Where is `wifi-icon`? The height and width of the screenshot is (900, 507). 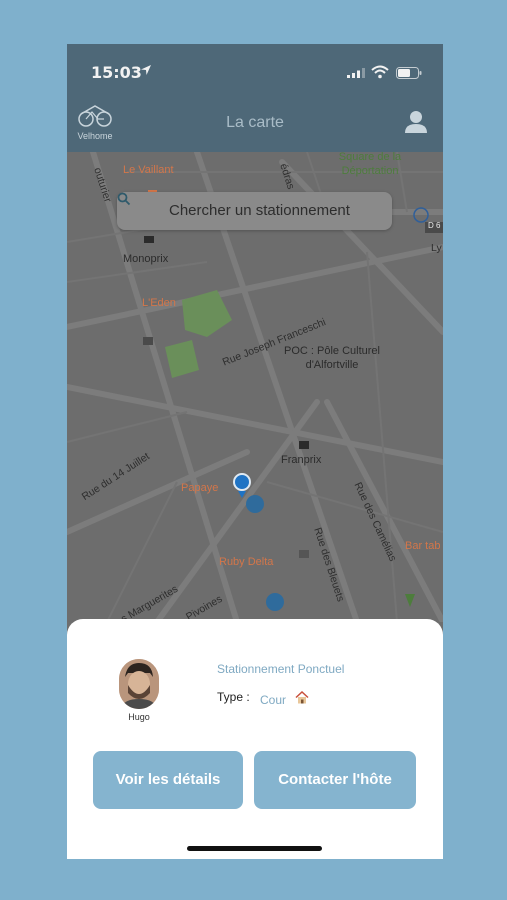 wifi-icon is located at coordinates (380, 72).